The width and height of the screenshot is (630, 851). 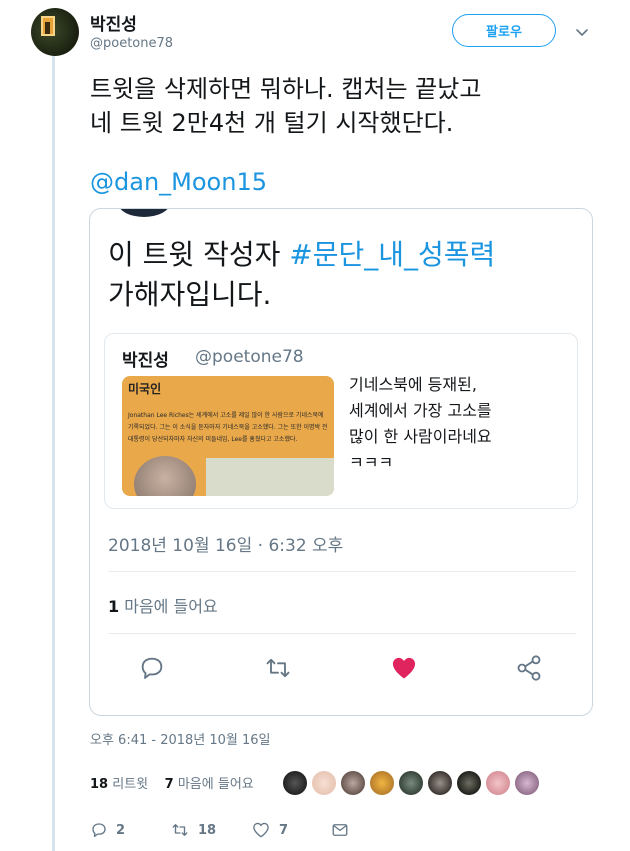 I want to click on tweet-text-line2: 네 트윗 2만4천 개 털기 시작했단다., so click(x=272, y=123).